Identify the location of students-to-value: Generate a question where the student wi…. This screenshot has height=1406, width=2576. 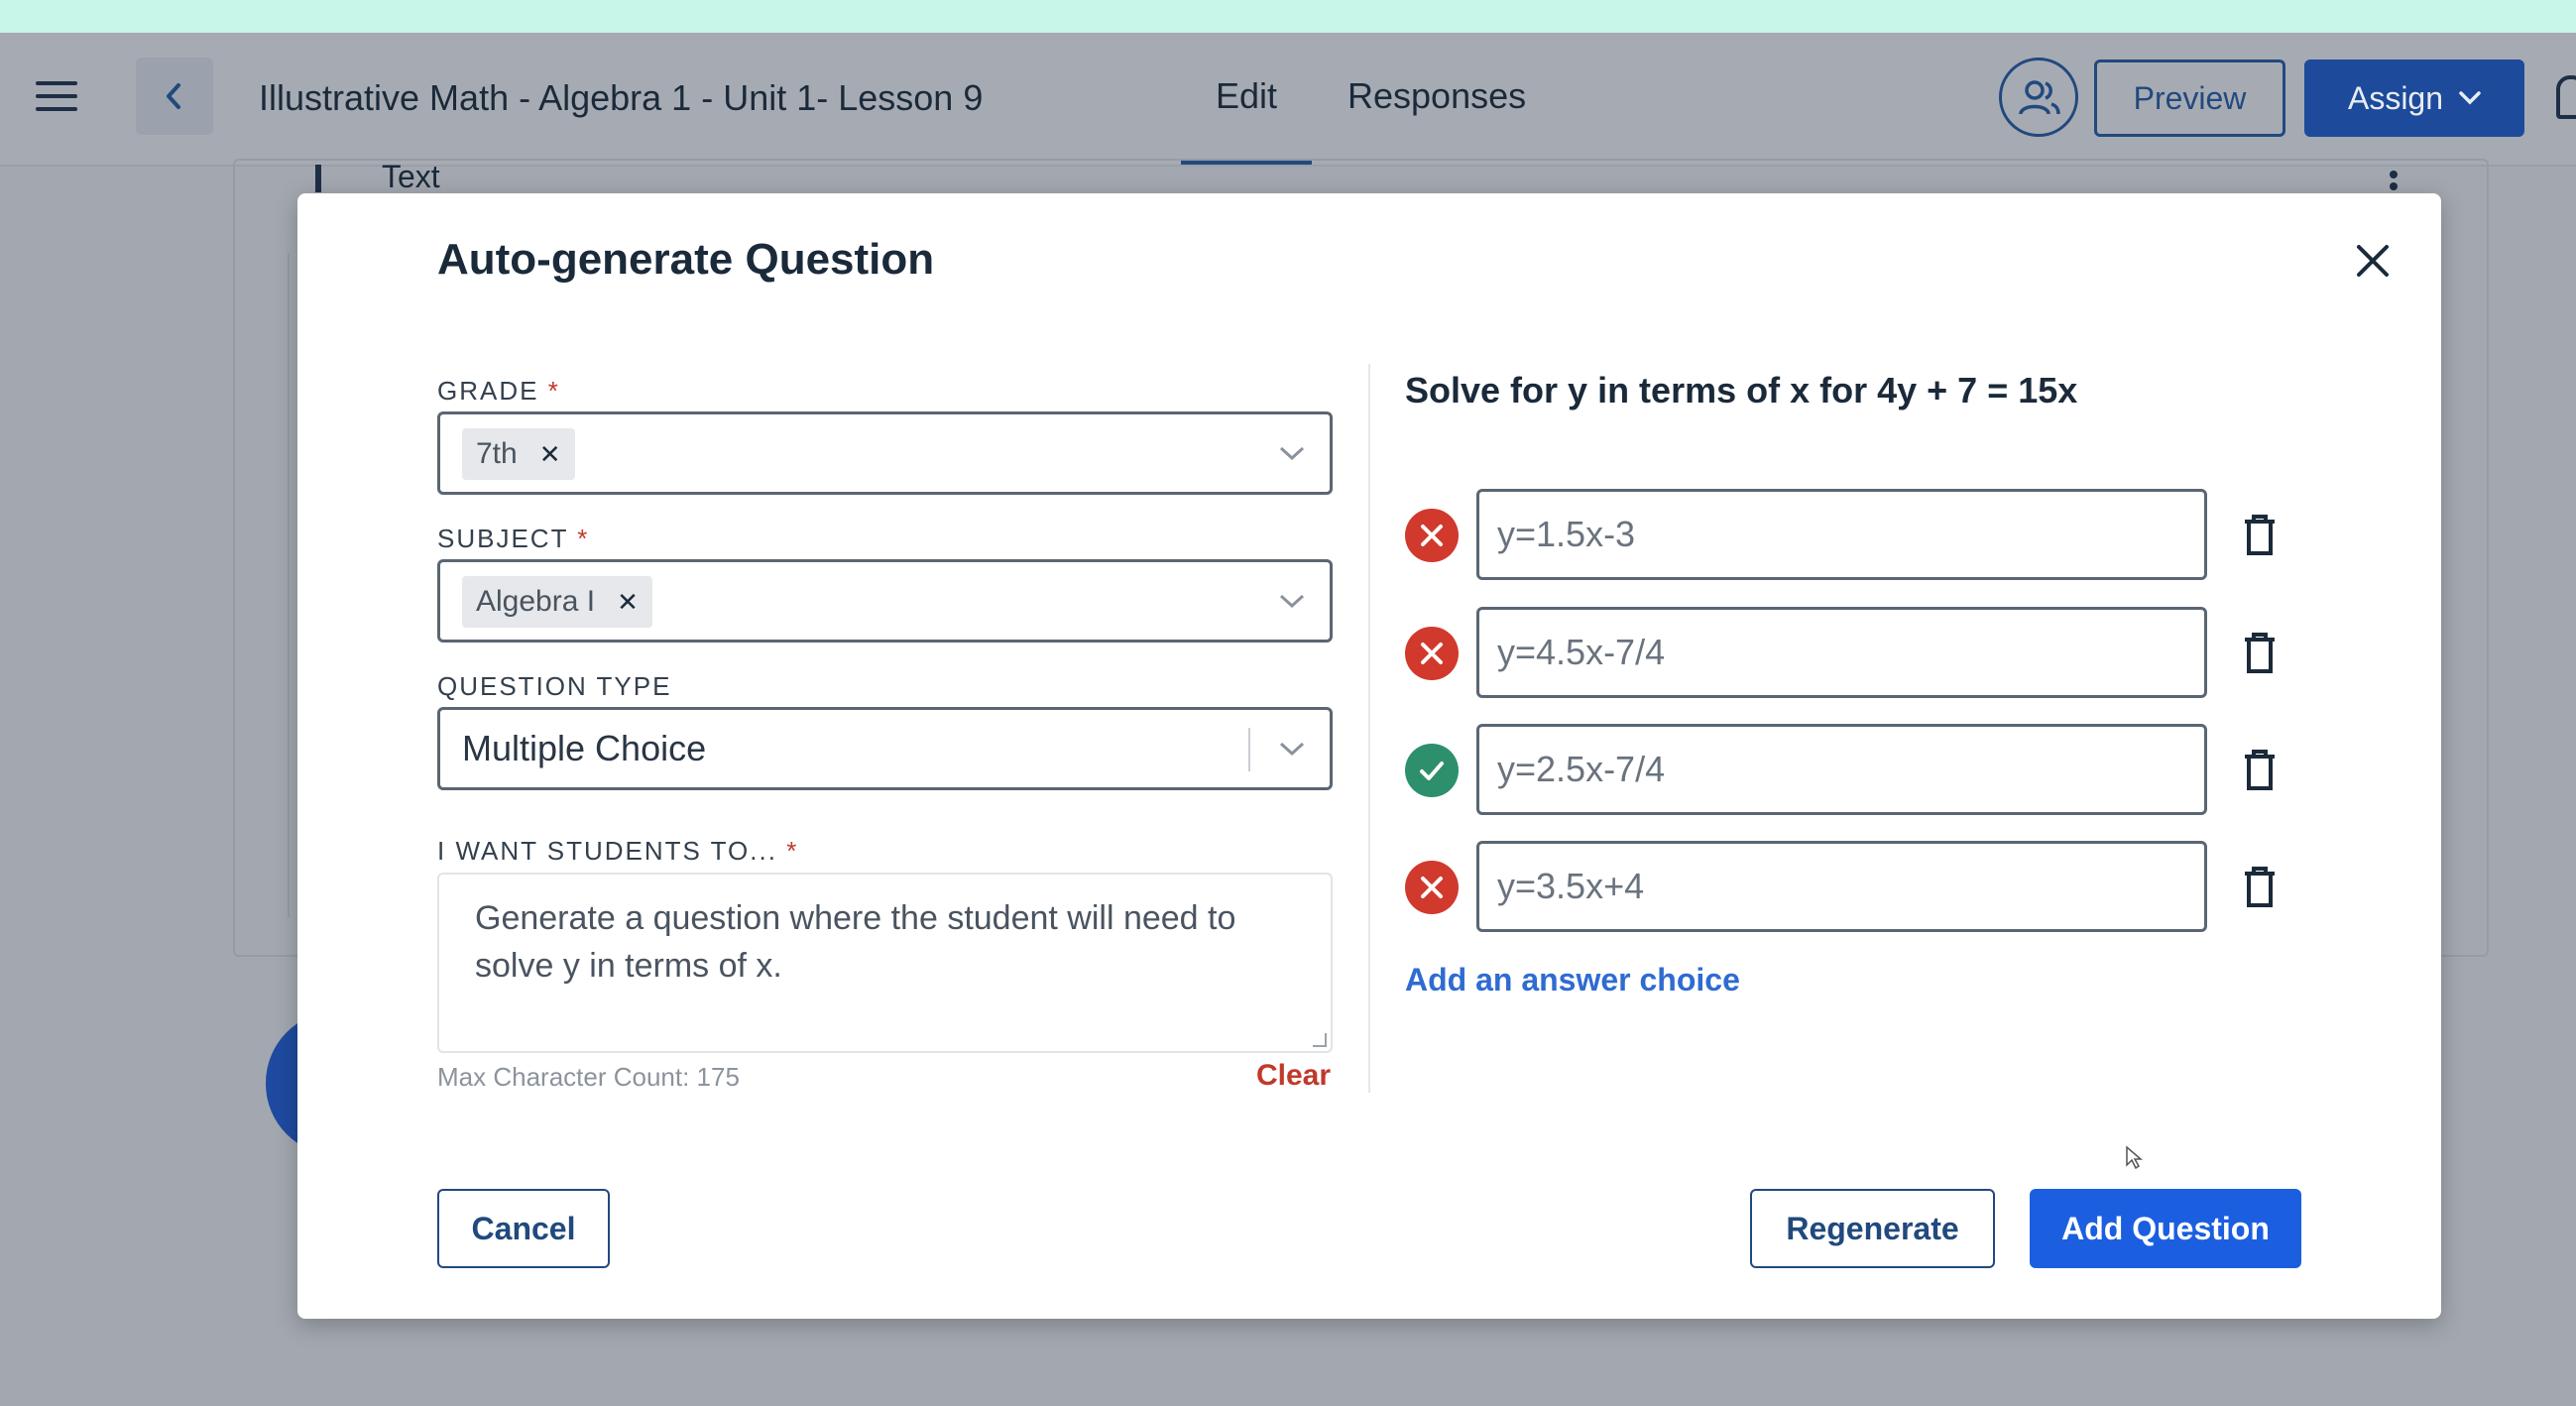
(855, 942).